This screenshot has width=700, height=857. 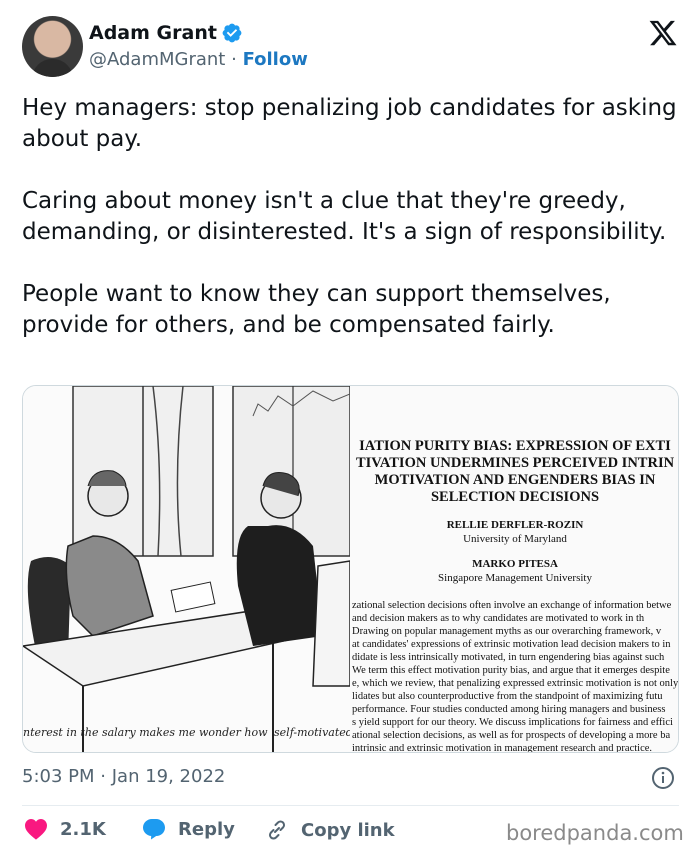 What do you see at coordinates (515, 463) in the screenshot?
I see `paper-title-line: TIVATION UNDERMINES PERCEIVED INTRIN` at bounding box center [515, 463].